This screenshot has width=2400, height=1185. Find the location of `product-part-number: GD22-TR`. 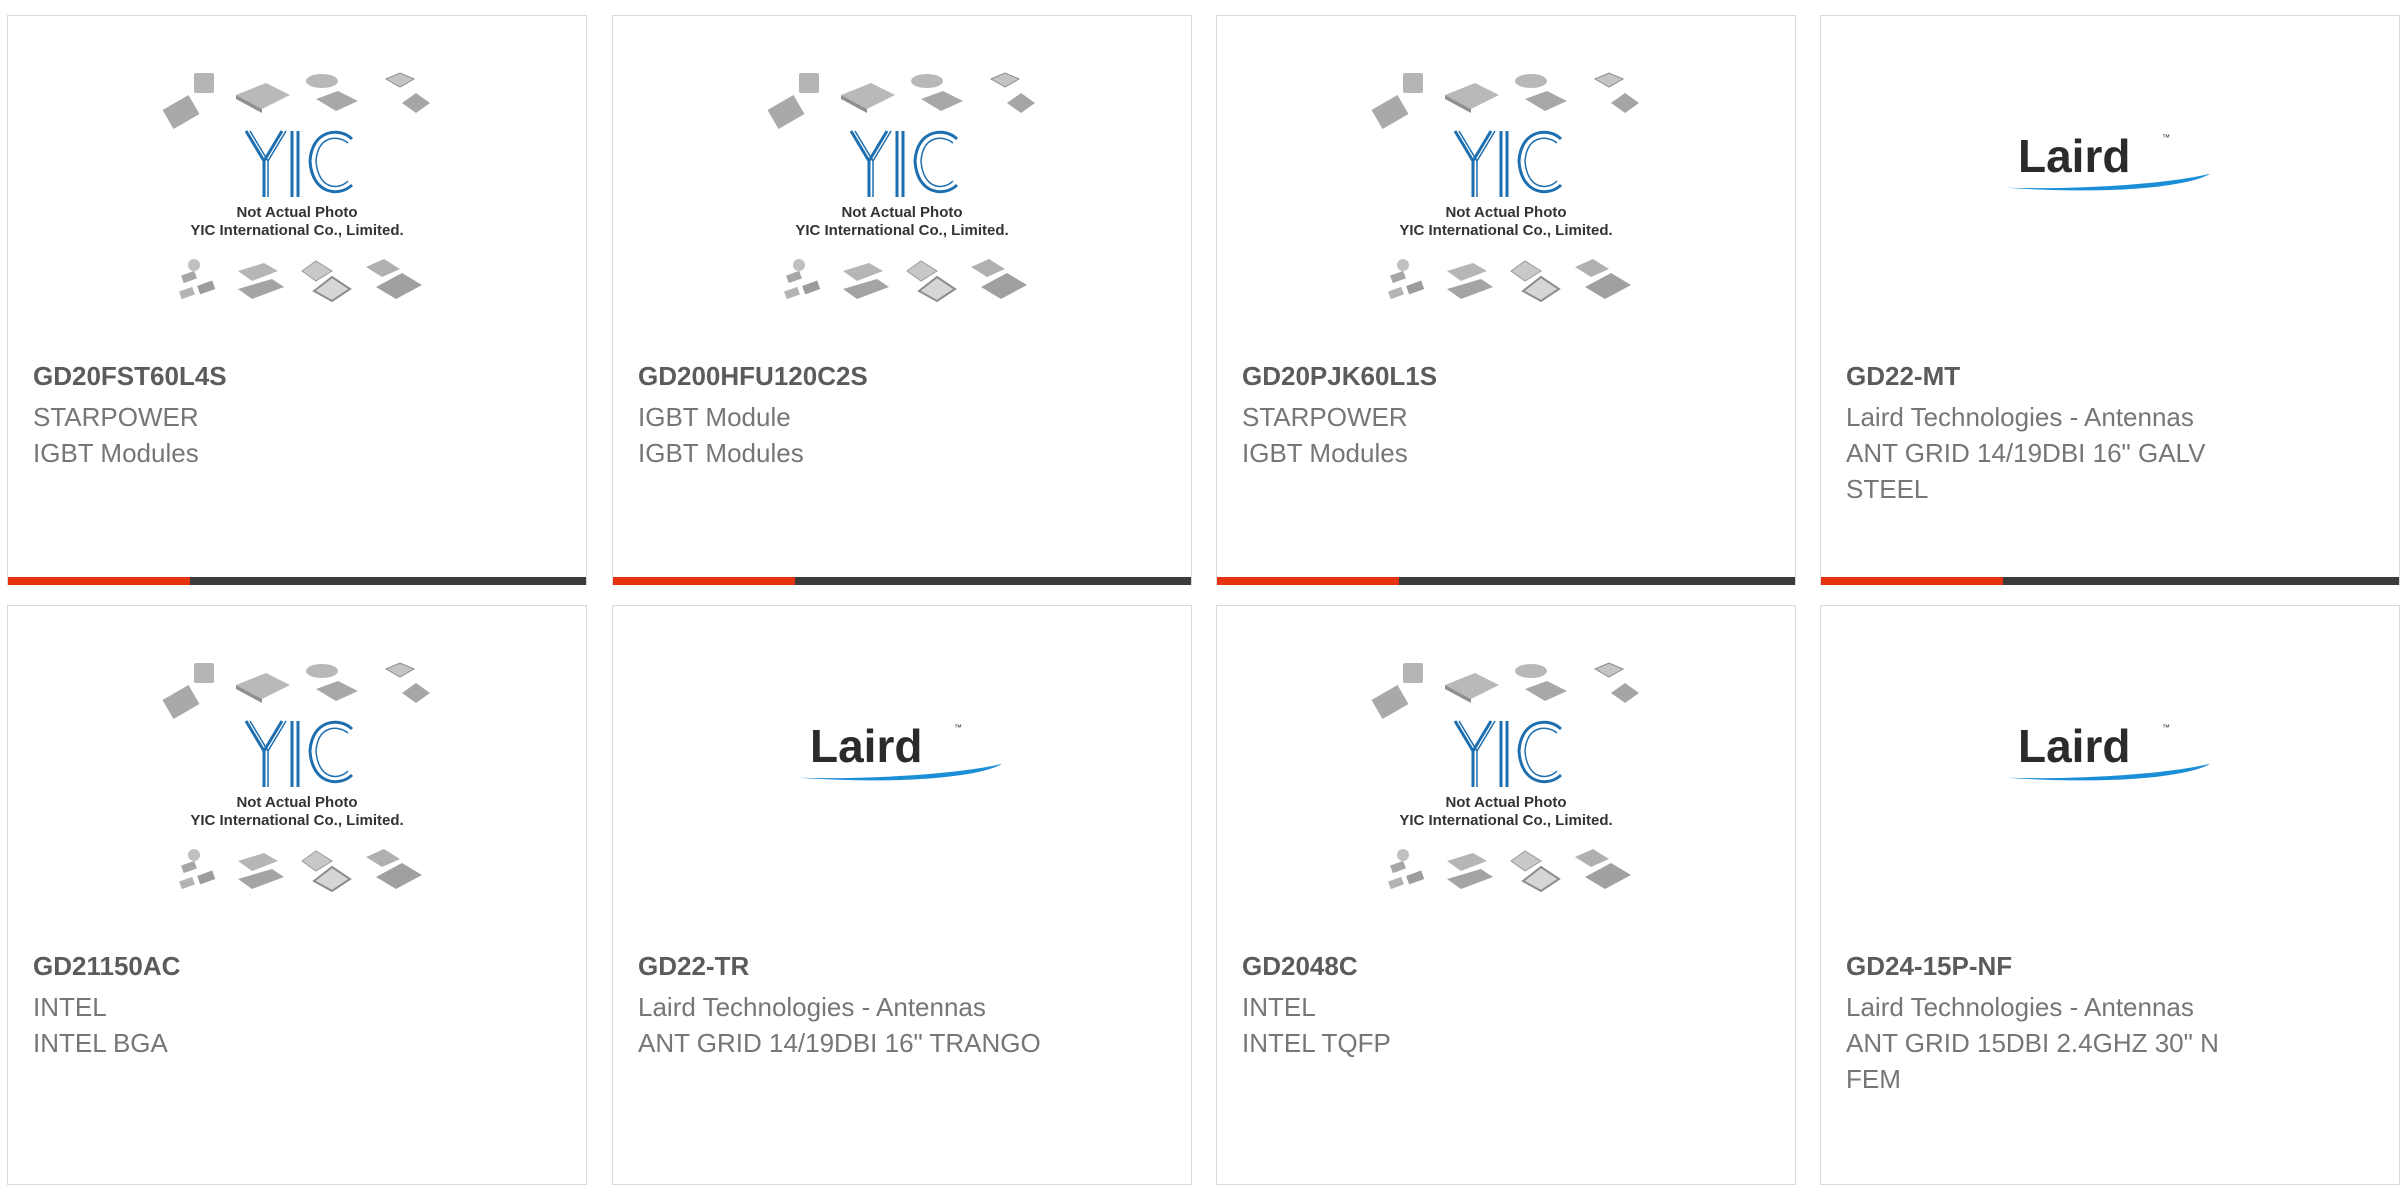

product-part-number: GD22-TR is located at coordinates (693, 966).